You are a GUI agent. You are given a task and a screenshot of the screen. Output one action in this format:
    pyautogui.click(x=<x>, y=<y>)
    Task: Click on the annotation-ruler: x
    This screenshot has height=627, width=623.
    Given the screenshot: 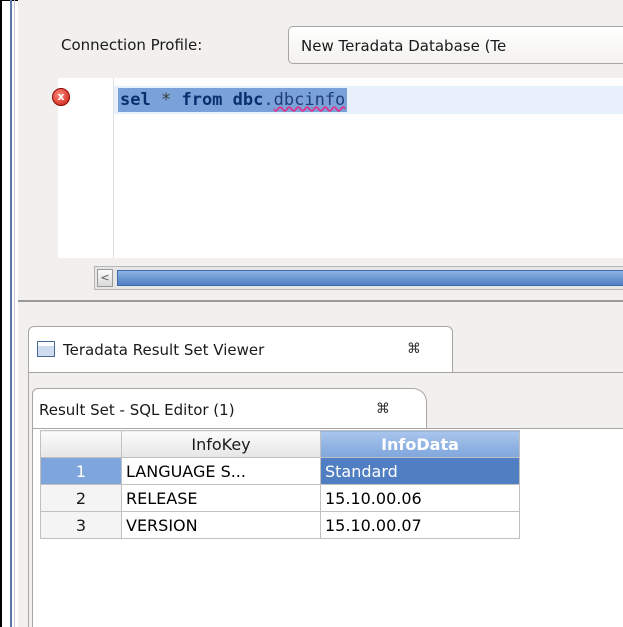 What is the action you would take?
    pyautogui.click(x=83, y=168)
    